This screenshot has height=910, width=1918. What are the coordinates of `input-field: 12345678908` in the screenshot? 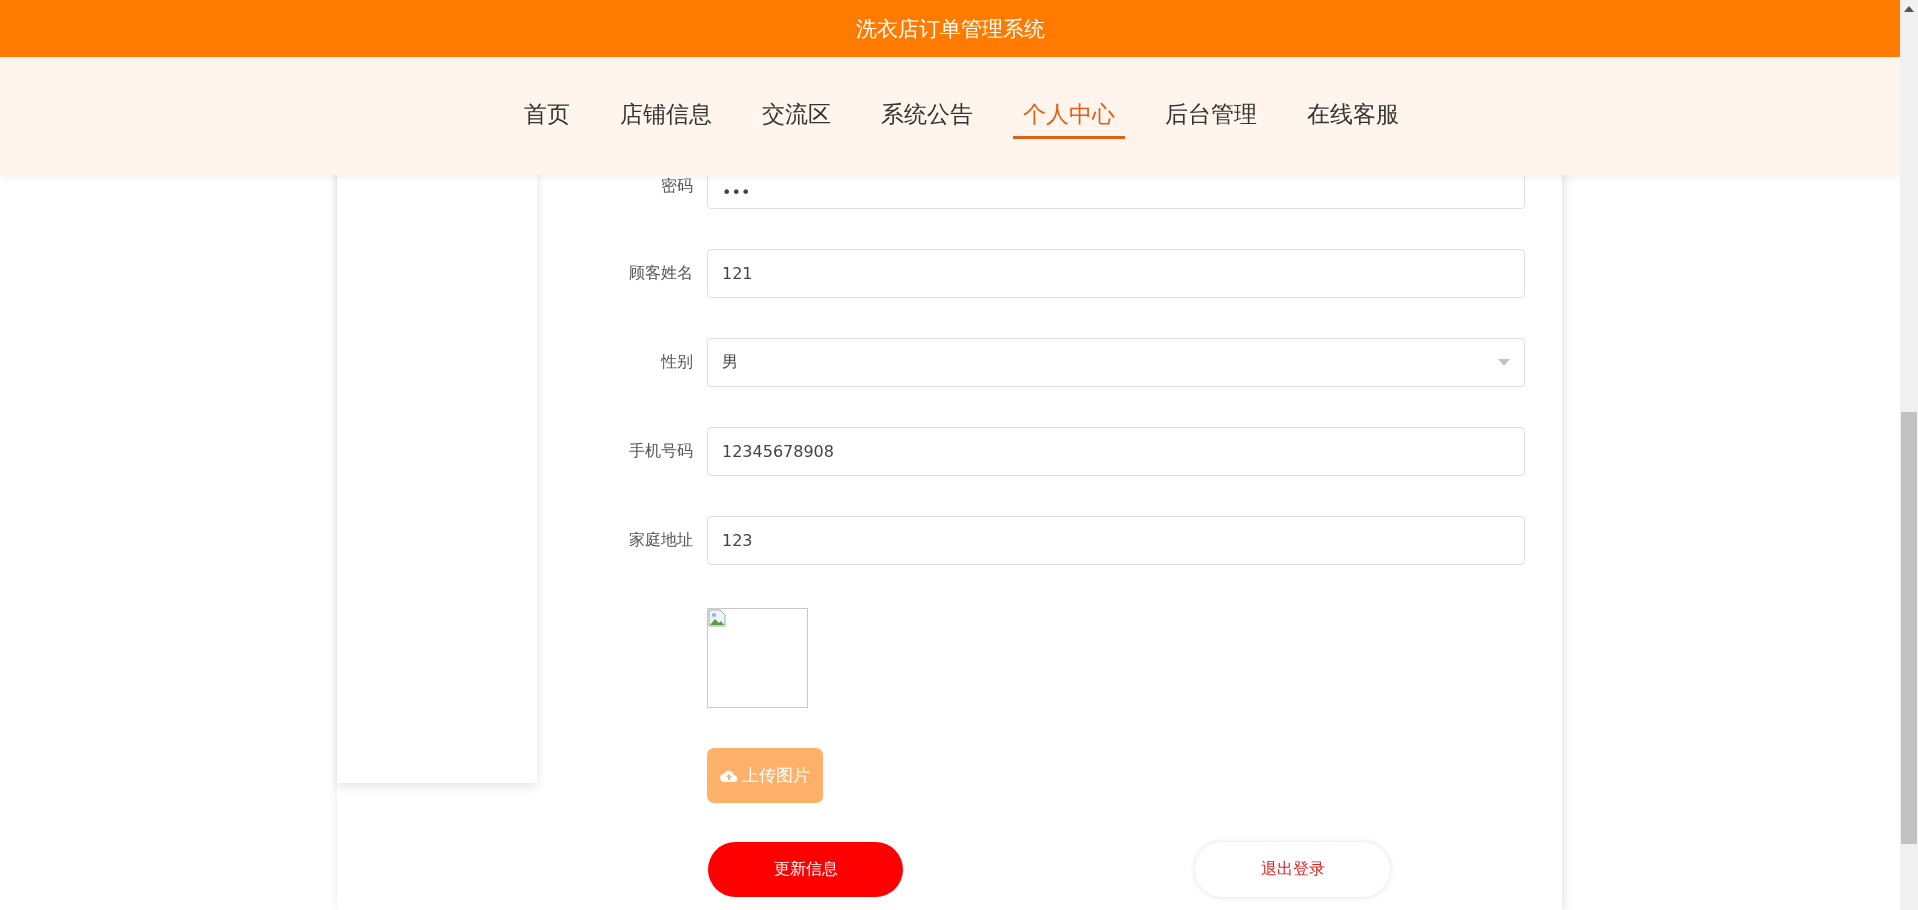 It's located at (1116, 451).